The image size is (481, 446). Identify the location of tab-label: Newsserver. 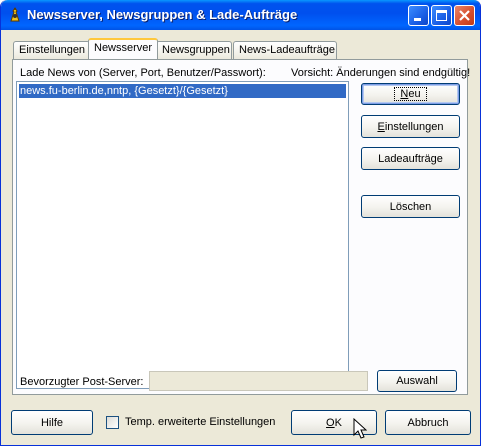
(123, 48).